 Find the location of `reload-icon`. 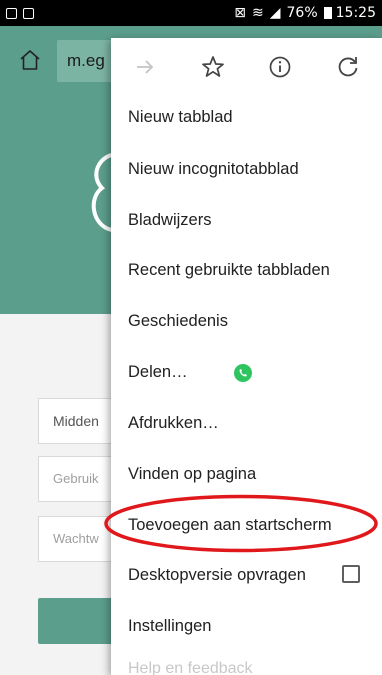

reload-icon is located at coordinates (348, 67).